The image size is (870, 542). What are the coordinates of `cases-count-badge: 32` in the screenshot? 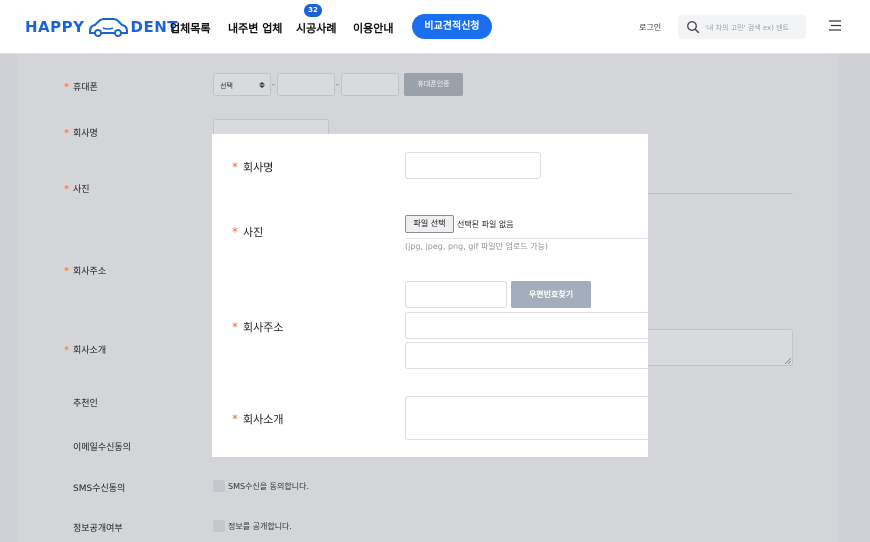 It's located at (313, 10).